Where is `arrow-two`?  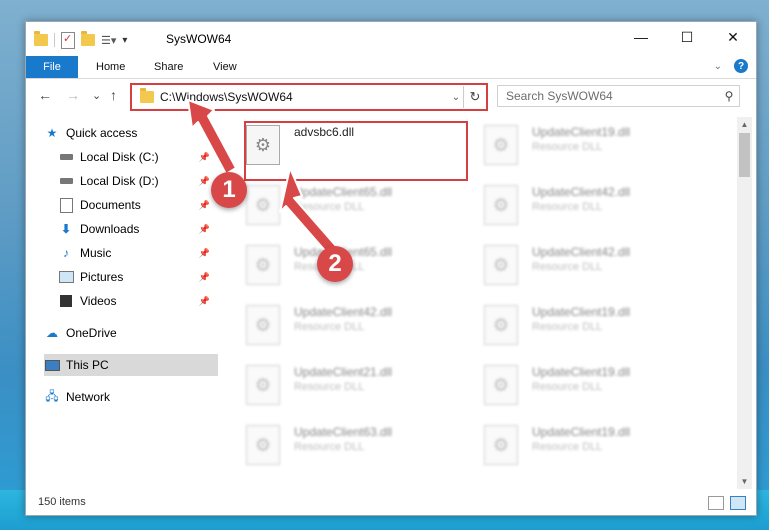
arrow-two is located at coordinates (308, 211).